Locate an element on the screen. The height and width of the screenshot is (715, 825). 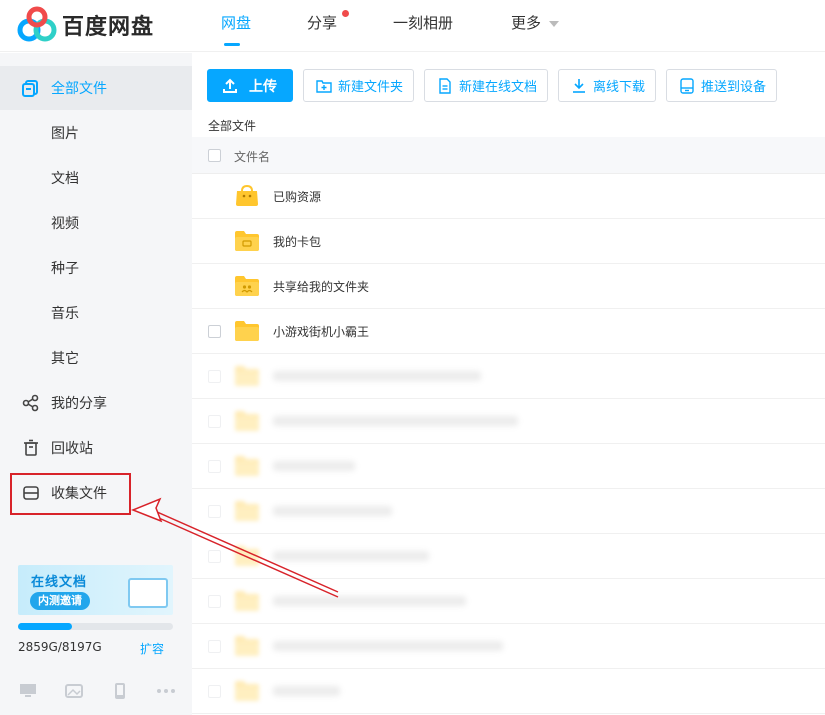
table-row: 已购资源 is located at coordinates (508, 196).